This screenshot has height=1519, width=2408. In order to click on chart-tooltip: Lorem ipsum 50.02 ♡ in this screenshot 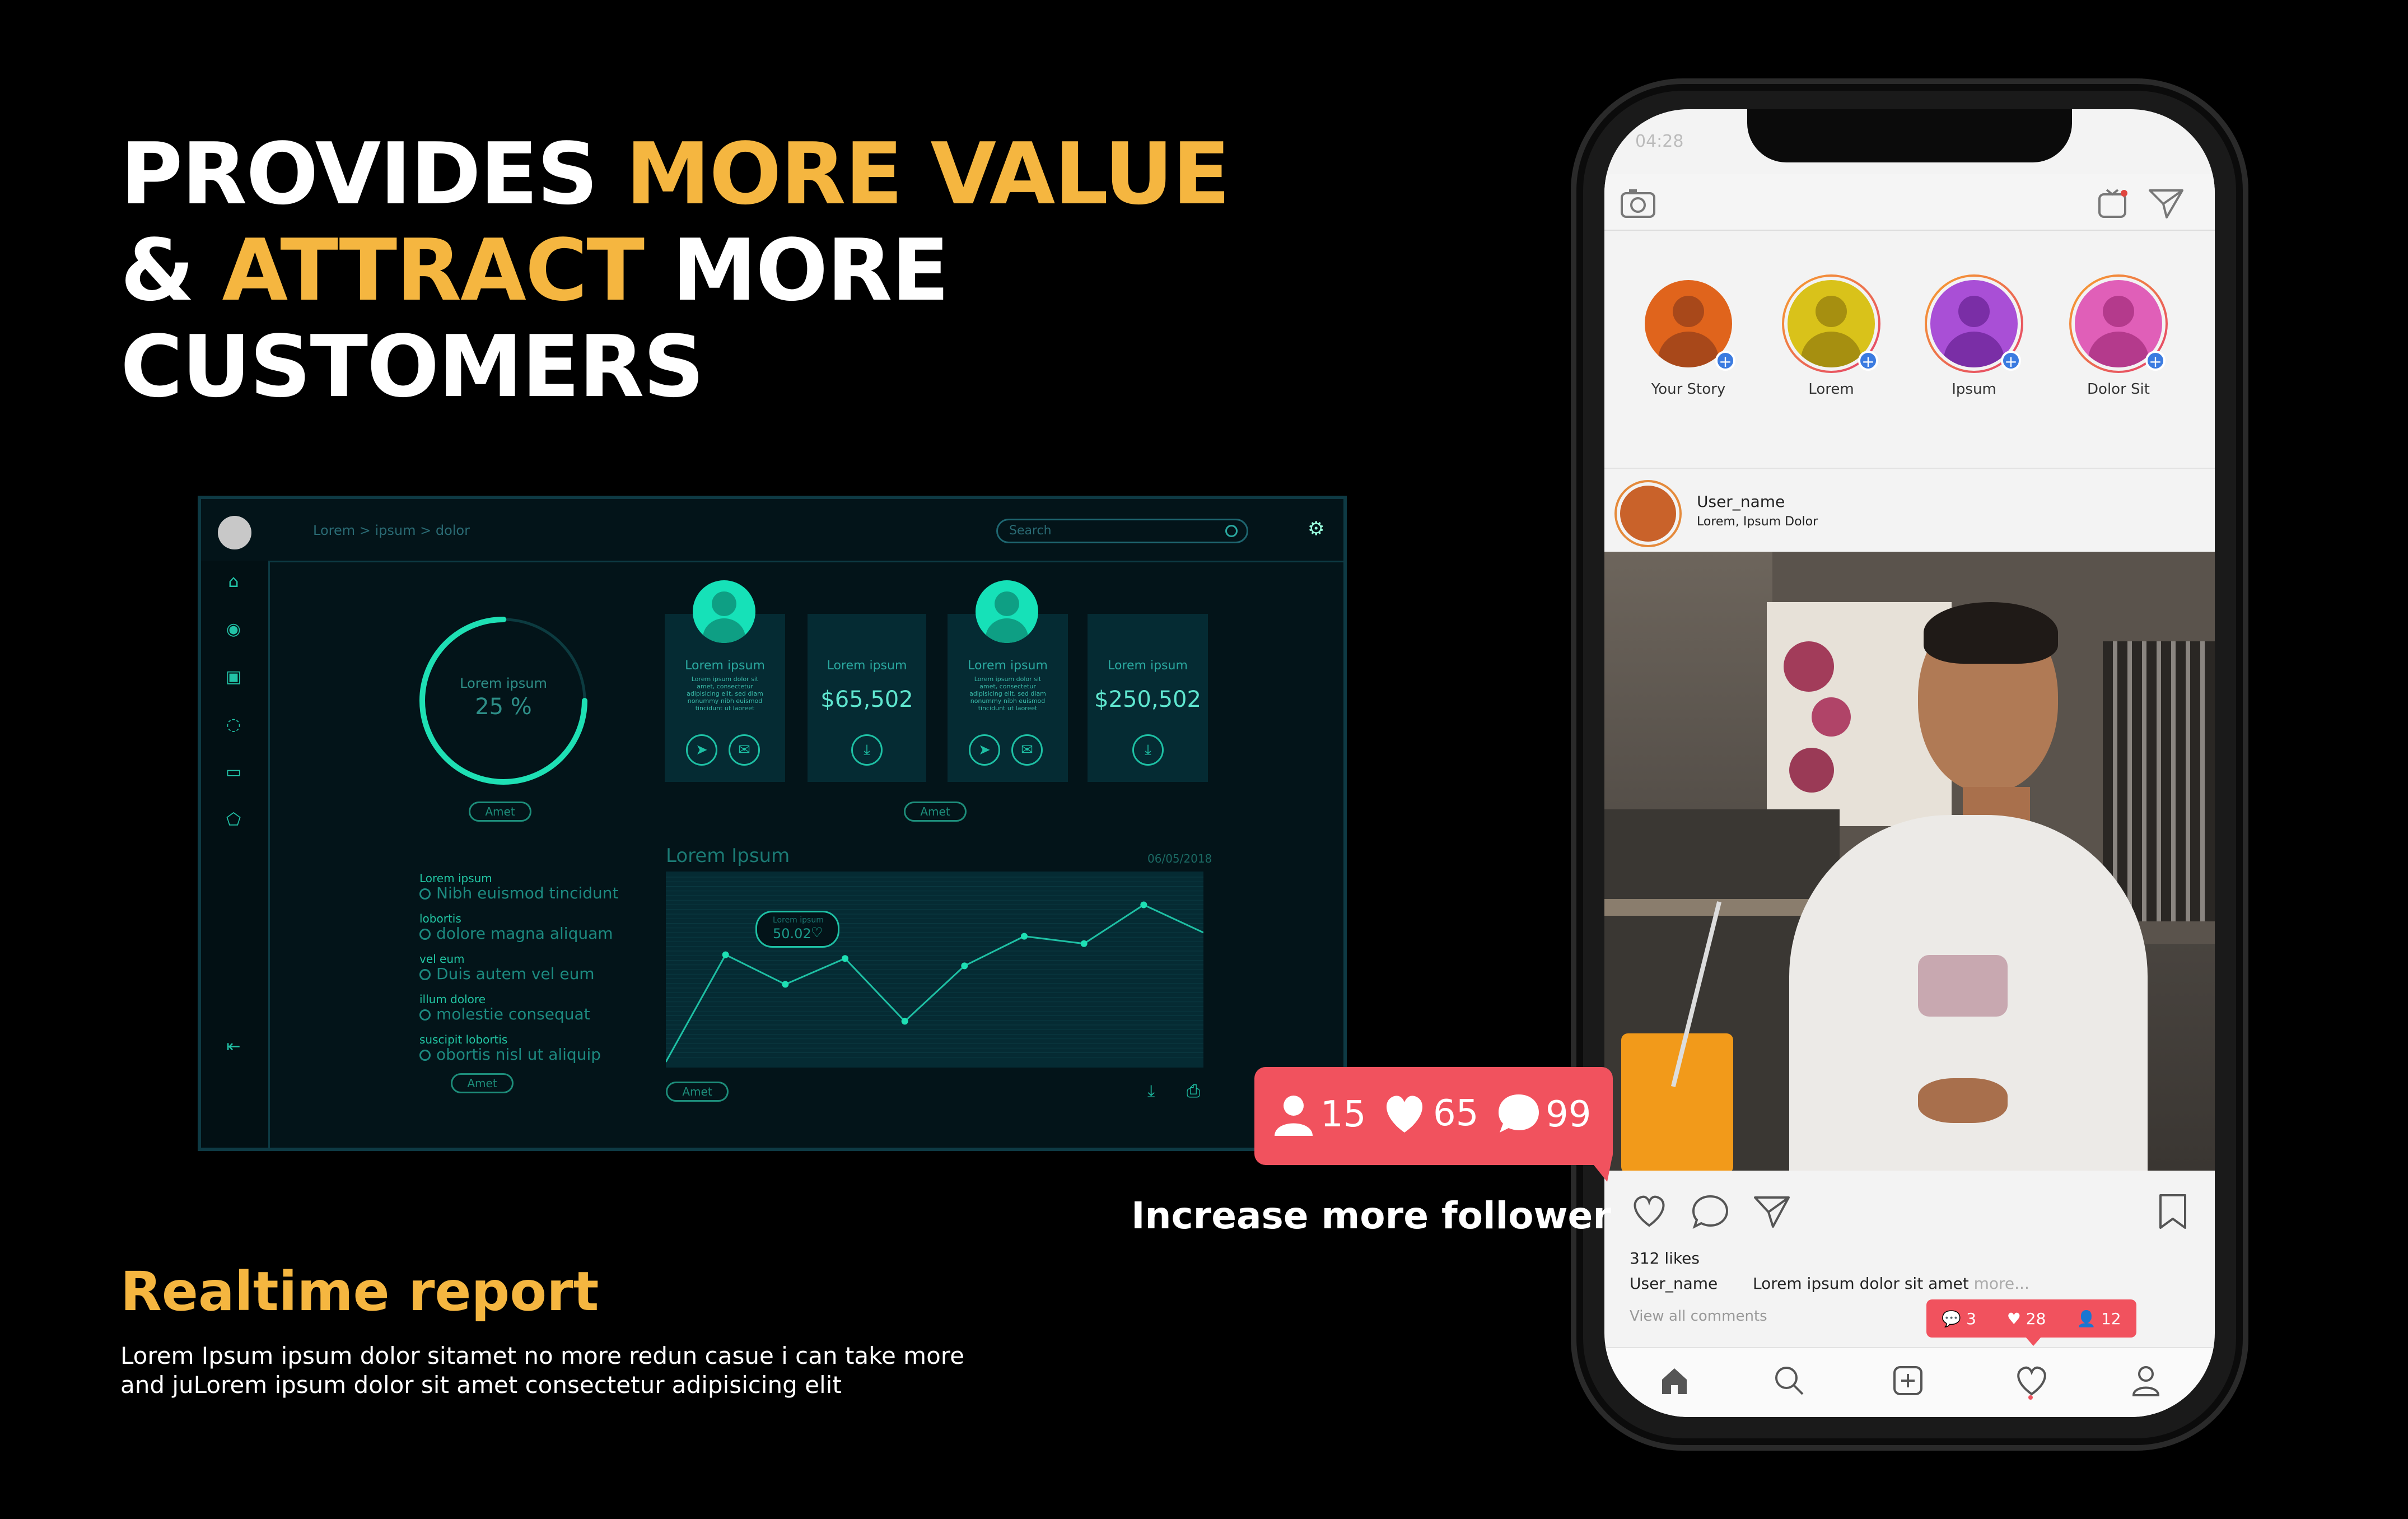, I will do `click(797, 929)`.